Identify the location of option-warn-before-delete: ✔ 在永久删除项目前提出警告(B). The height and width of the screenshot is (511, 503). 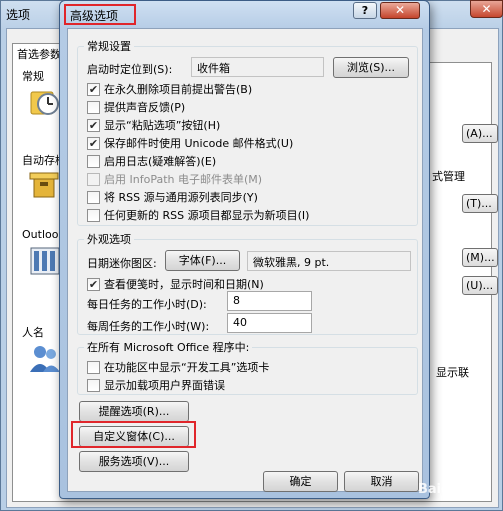
(169, 89).